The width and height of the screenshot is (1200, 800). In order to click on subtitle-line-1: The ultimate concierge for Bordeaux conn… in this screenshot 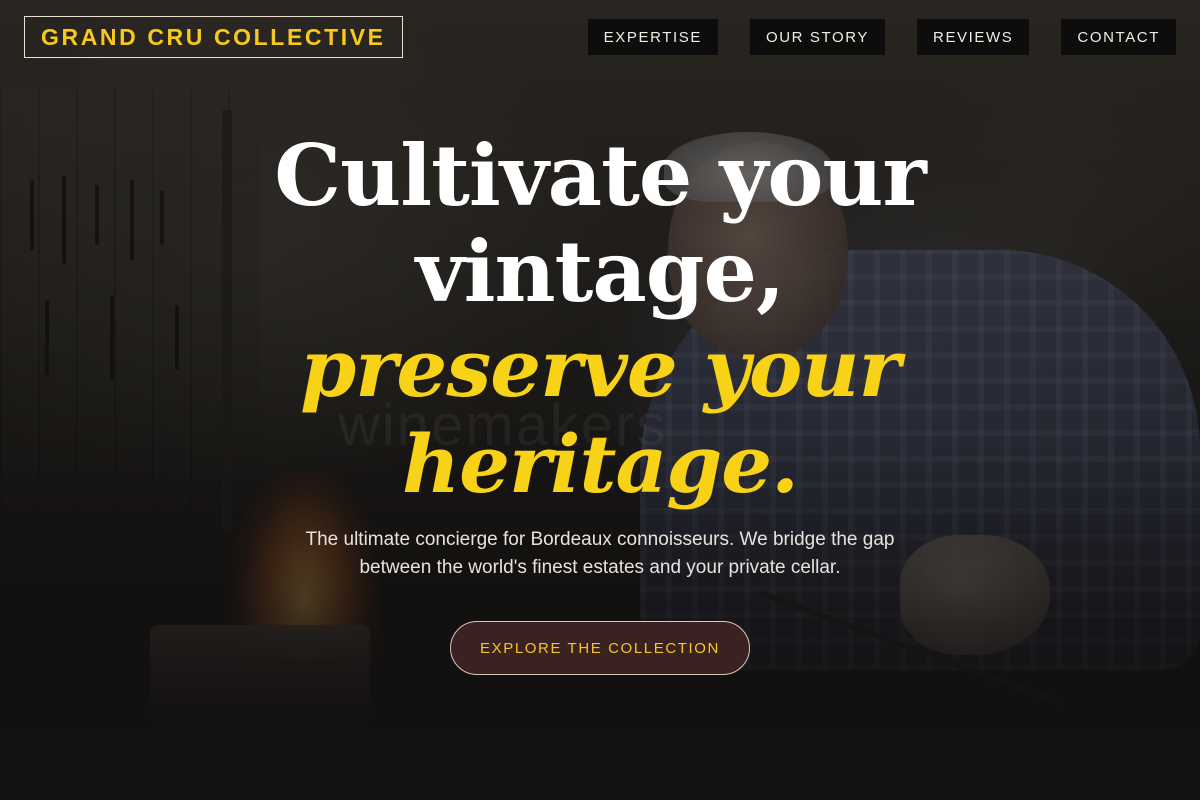, I will do `click(600, 539)`.